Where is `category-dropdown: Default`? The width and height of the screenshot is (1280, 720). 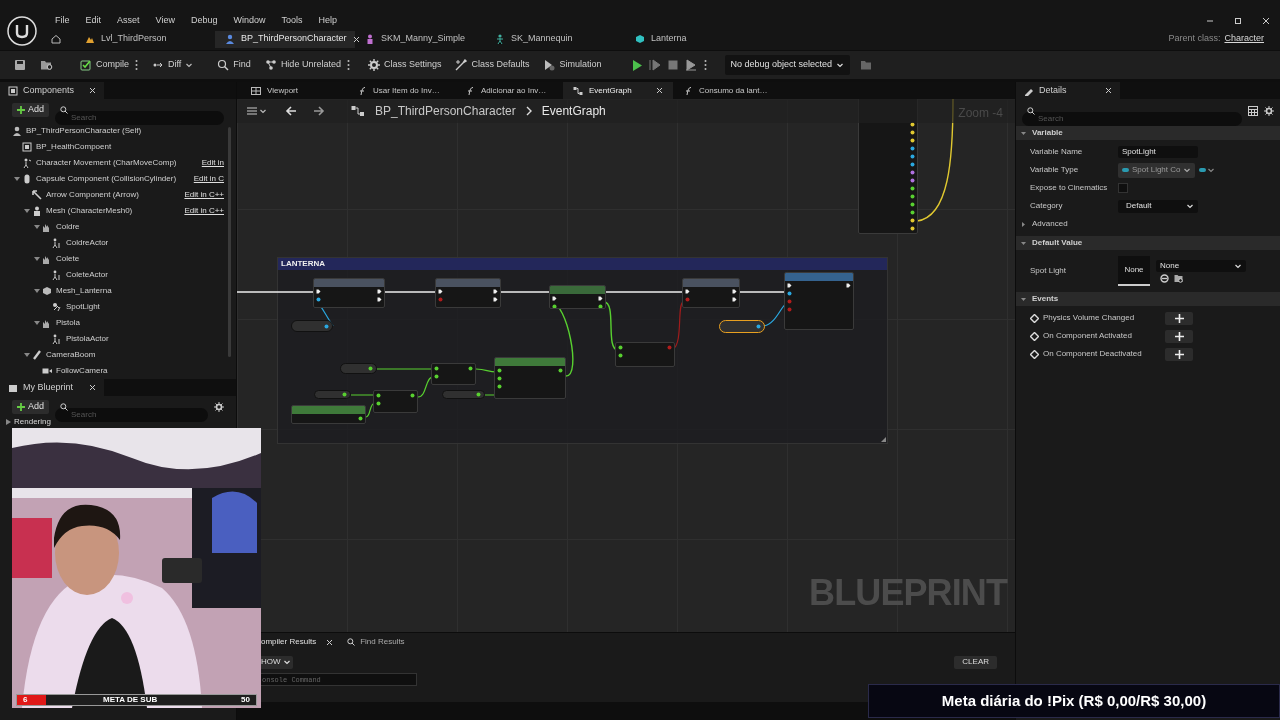 category-dropdown: Default is located at coordinates (1158, 206).